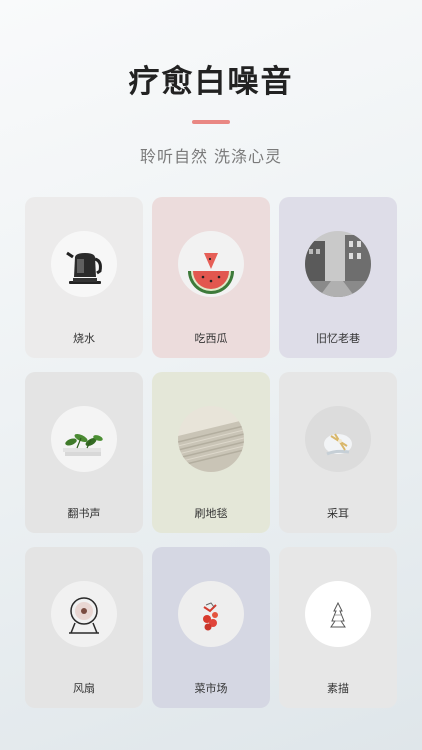 The width and height of the screenshot is (422, 750). Describe the element at coordinates (84, 338) in the screenshot. I see `sound-label: 烧水` at that location.